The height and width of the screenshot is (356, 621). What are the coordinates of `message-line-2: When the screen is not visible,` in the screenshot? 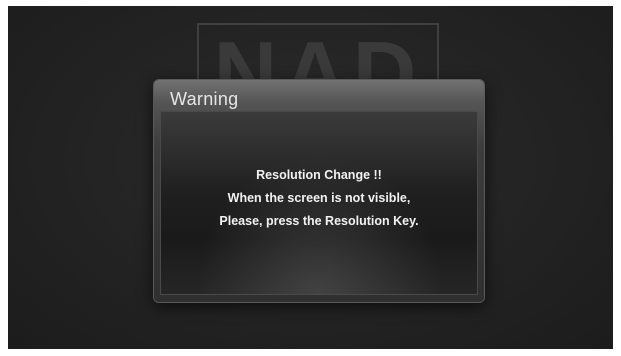 It's located at (319, 198).